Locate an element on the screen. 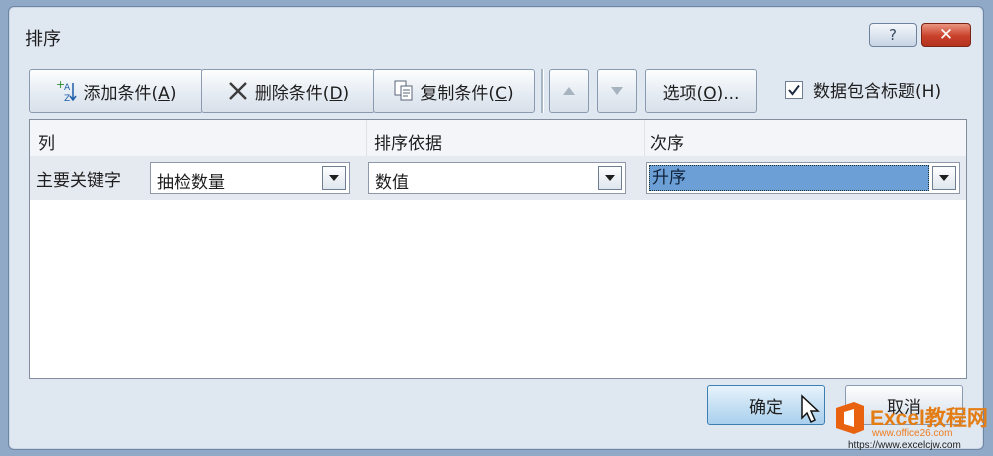 This screenshot has width=993, height=456. add-condition-button: + A Z 添加条件(A) is located at coordinates (116, 91).